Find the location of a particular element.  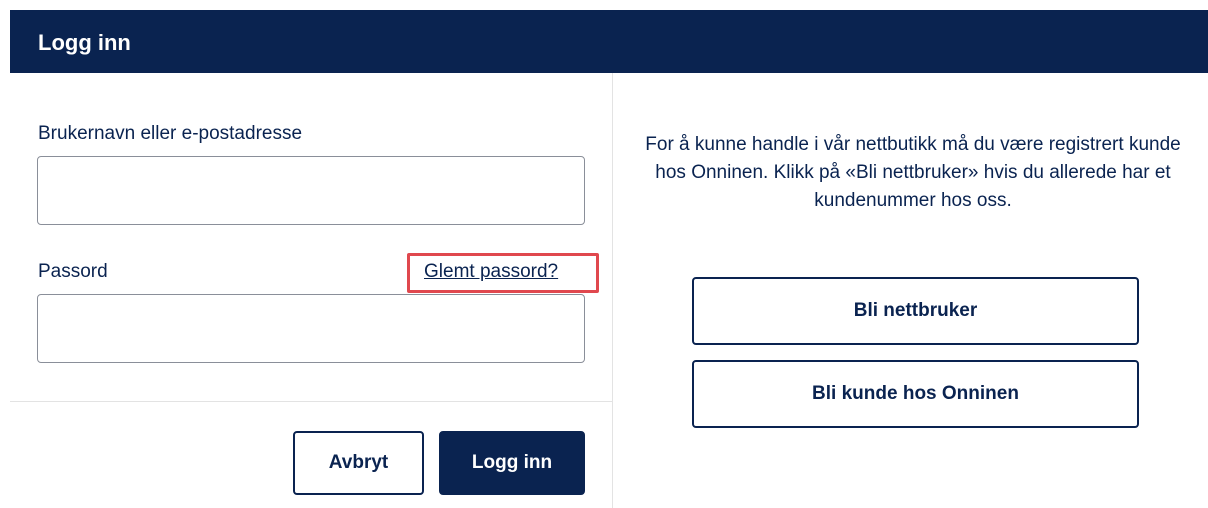

login-button: Logg inn is located at coordinates (512, 463).